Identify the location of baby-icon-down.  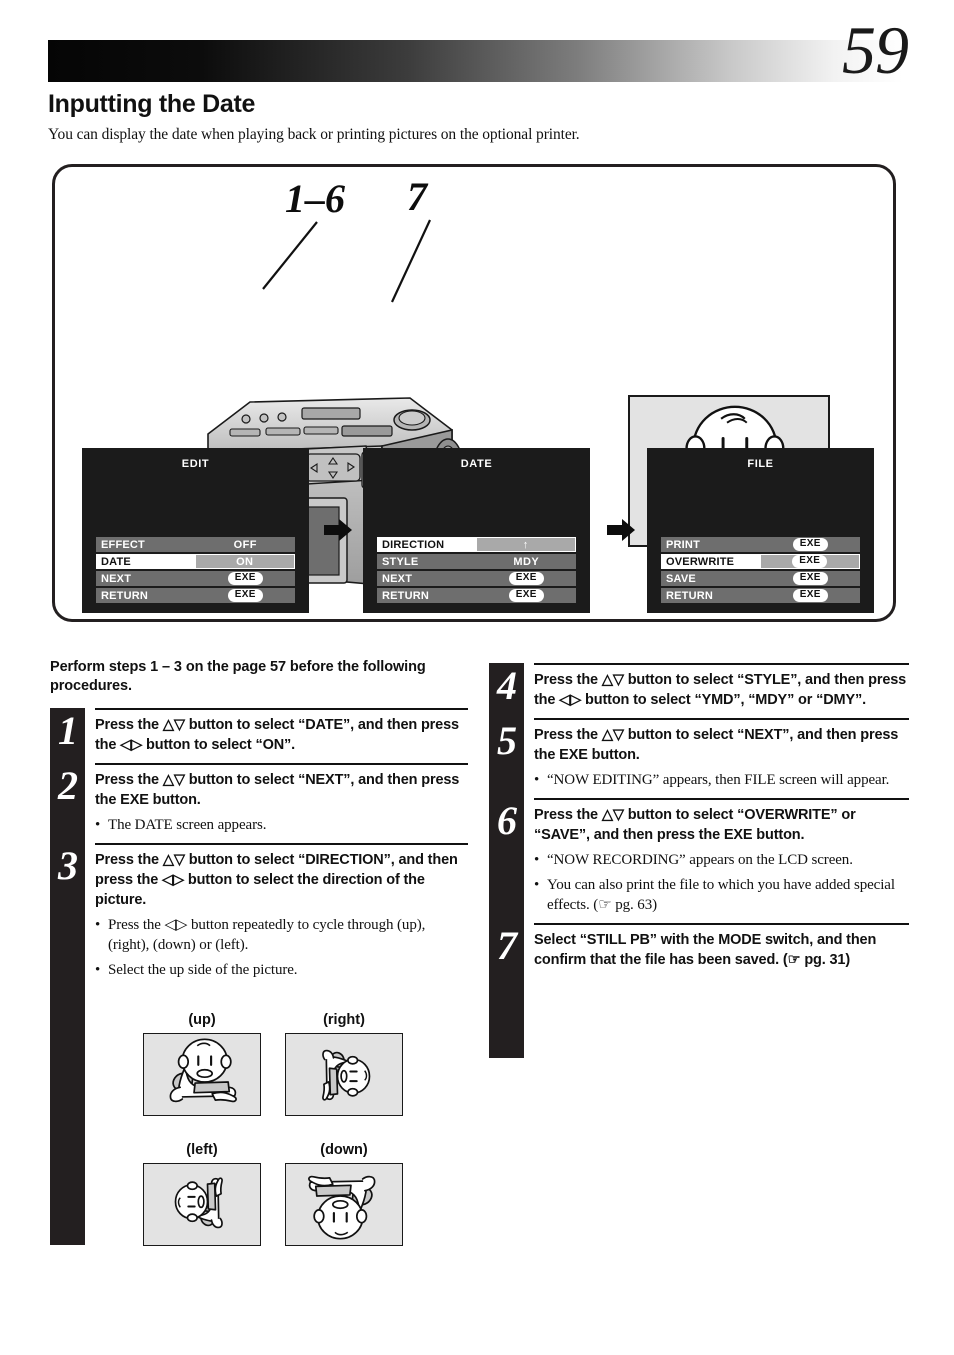
(342, 1207).